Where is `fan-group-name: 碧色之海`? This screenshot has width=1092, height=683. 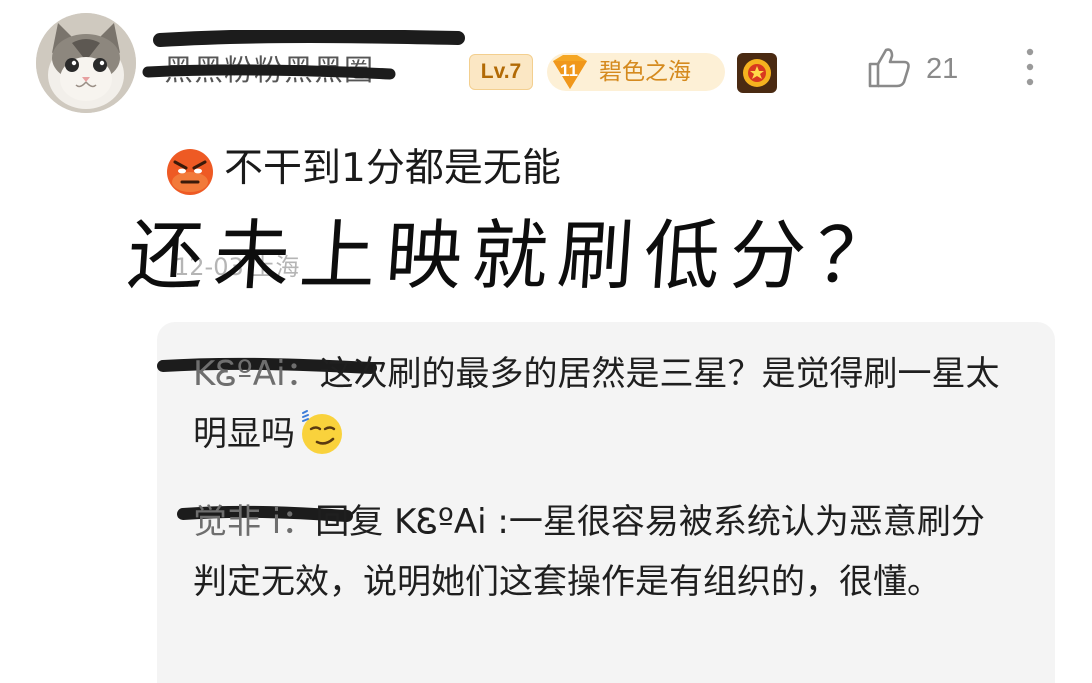 fan-group-name: 碧色之海 is located at coordinates (645, 72).